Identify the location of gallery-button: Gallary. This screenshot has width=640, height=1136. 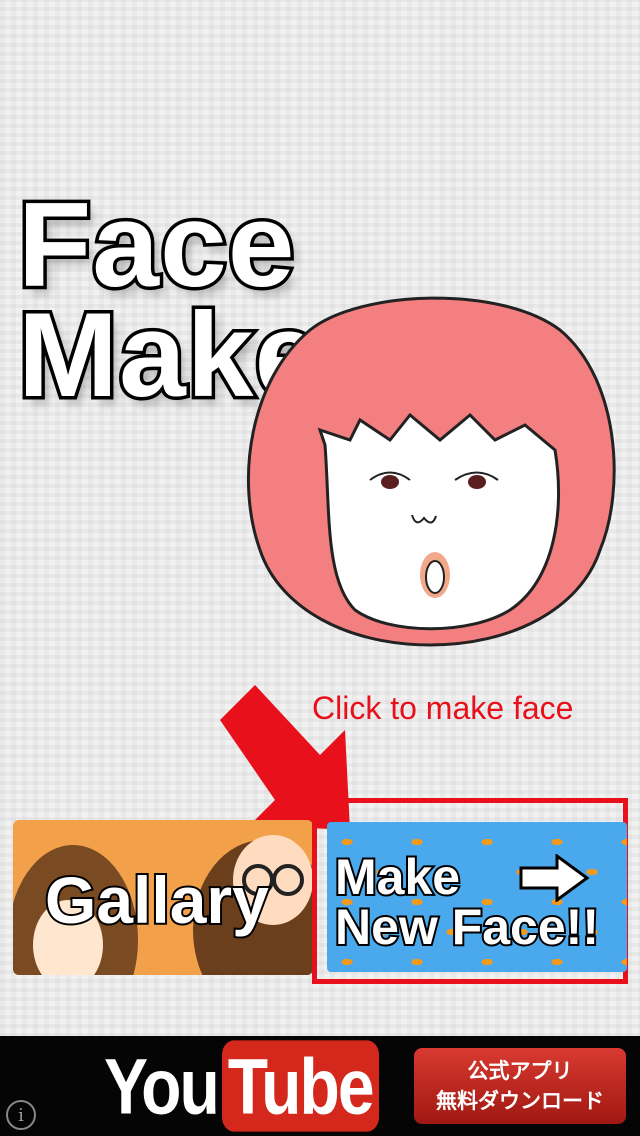
(163, 897).